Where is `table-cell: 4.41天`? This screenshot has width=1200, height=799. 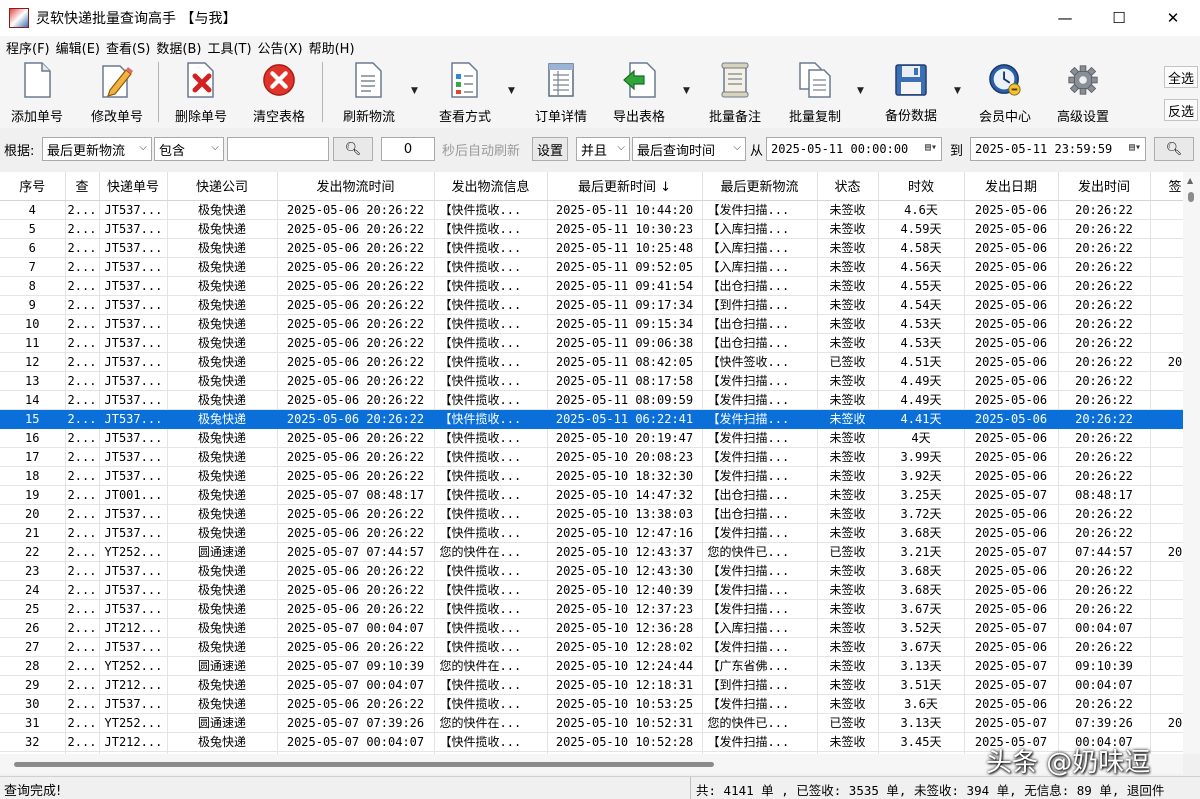 table-cell: 4.41天 is located at coordinates (921, 419).